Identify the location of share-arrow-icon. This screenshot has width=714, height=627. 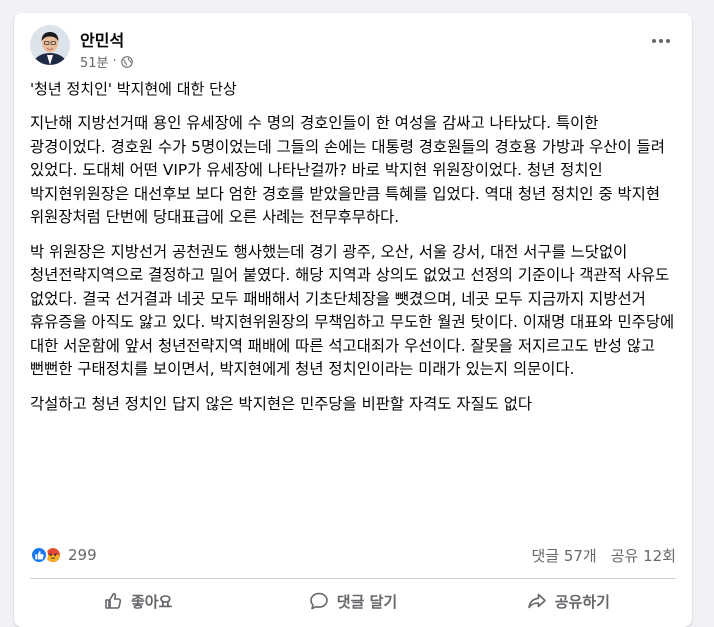
(536, 601).